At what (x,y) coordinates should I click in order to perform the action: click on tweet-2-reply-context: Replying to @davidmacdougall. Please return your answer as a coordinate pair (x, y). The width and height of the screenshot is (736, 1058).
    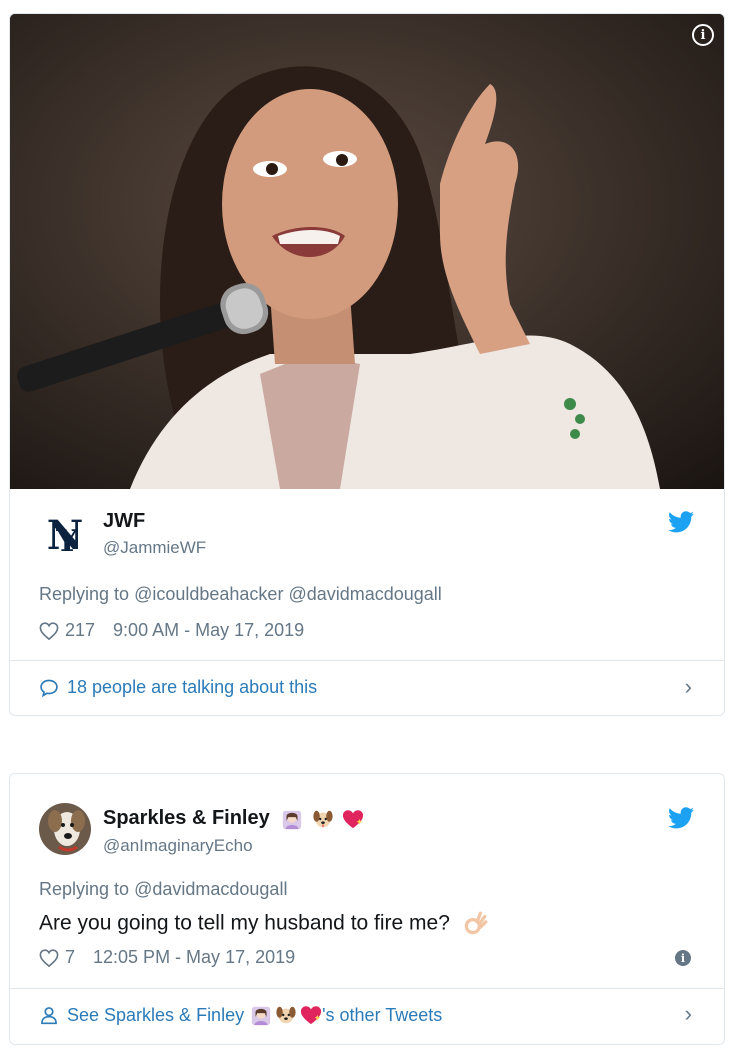
    Looking at the image, I should click on (163, 889).